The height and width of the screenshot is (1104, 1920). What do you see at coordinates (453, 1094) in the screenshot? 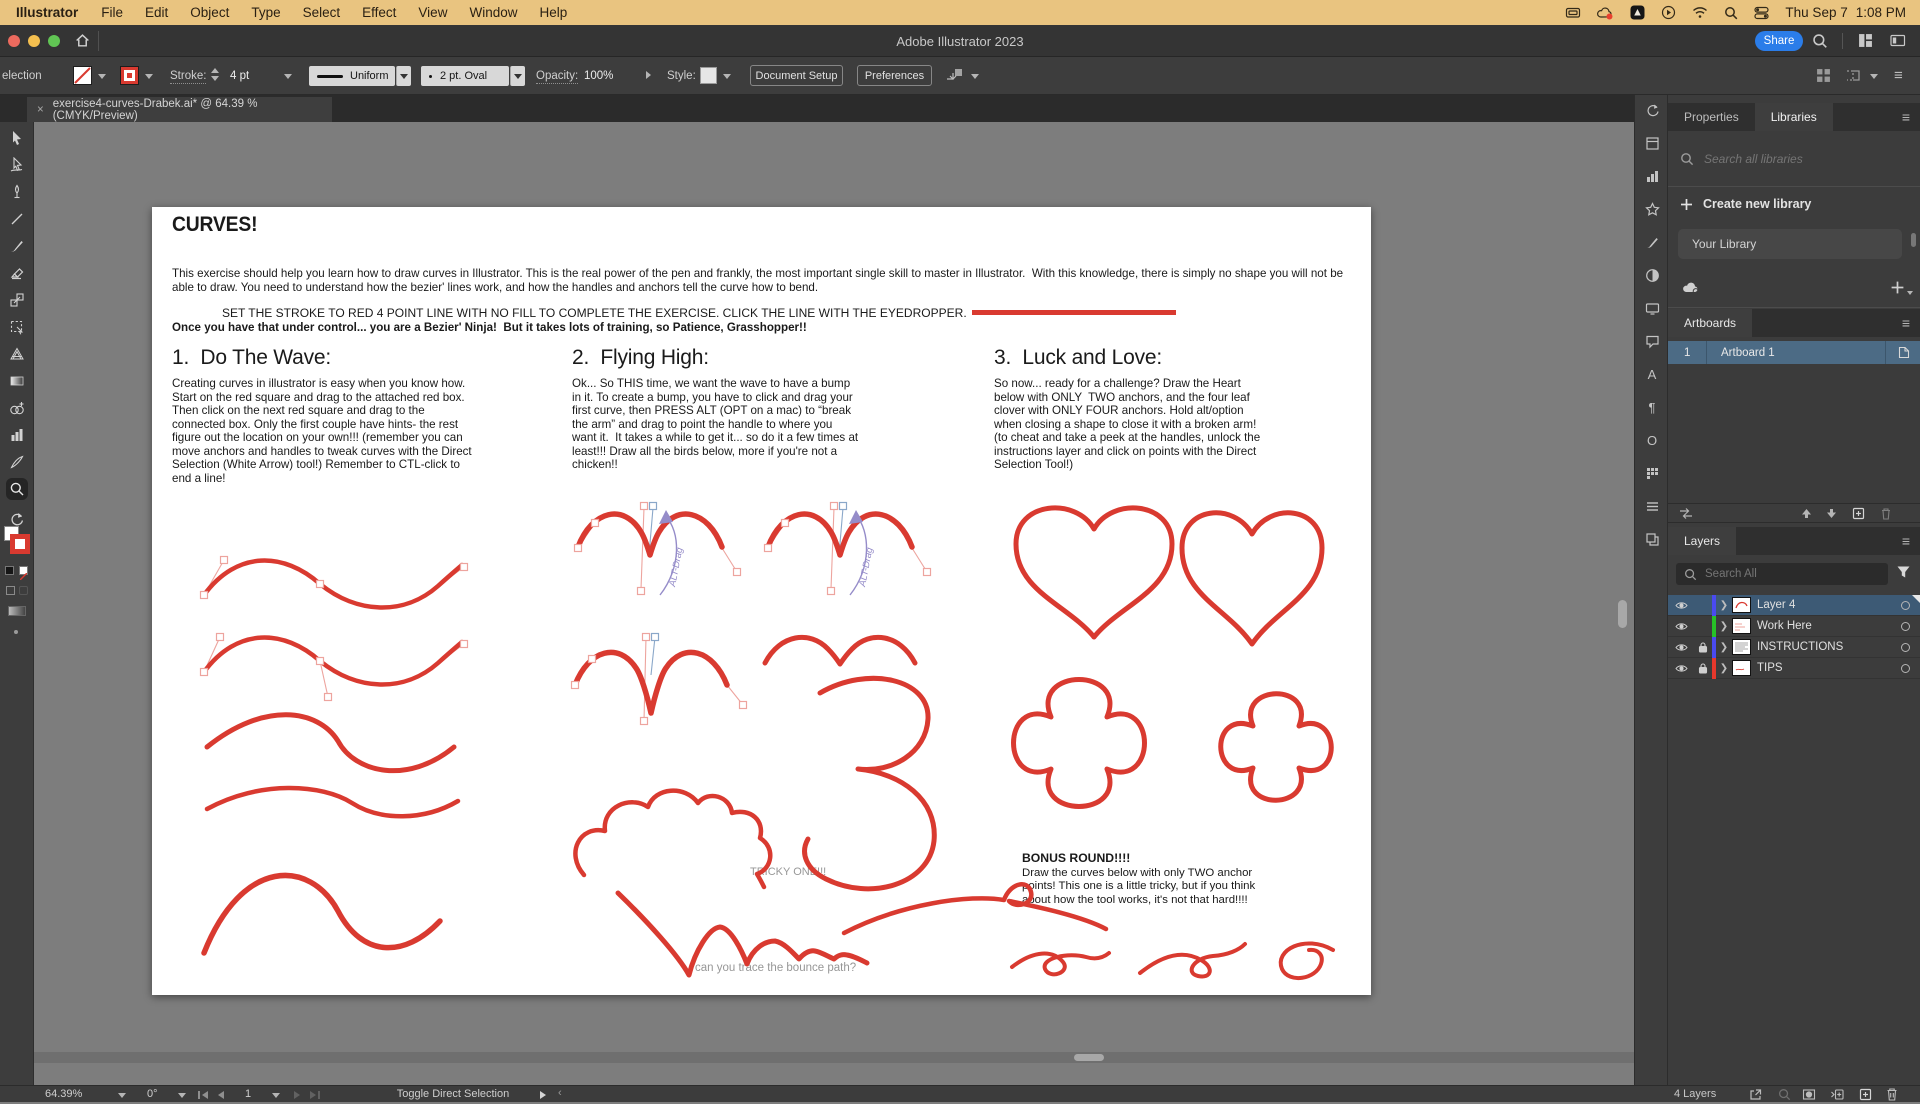
I see `status-hint: Toggle Direct Selection` at bounding box center [453, 1094].